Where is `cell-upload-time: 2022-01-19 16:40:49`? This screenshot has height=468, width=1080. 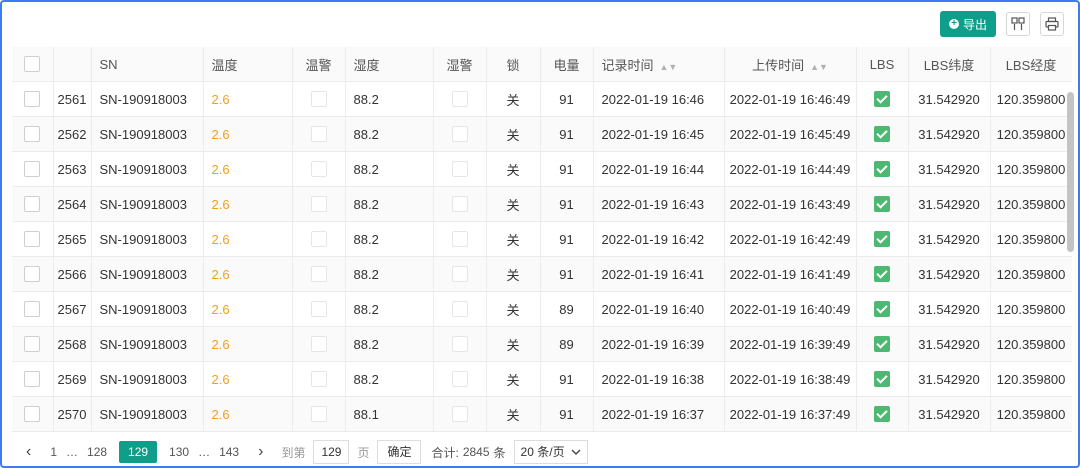 cell-upload-time: 2022-01-19 16:40:49 is located at coordinates (790, 309).